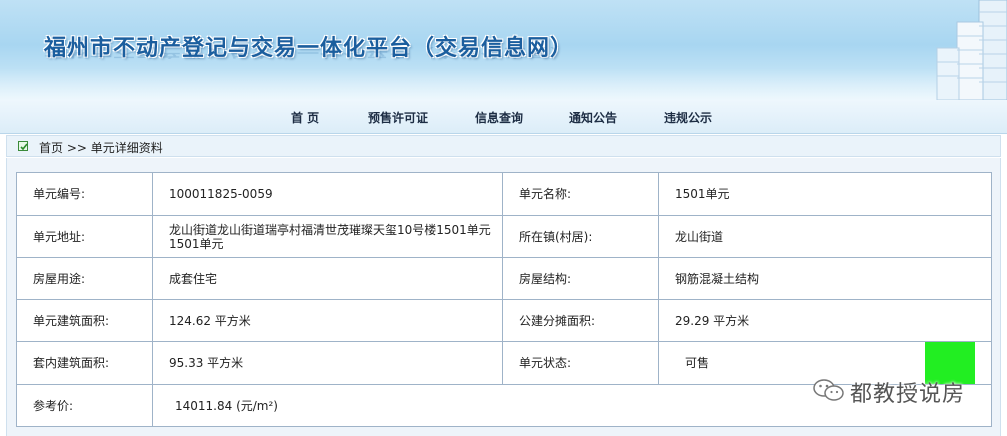 Image resolution: width=1007 pixels, height=436 pixels. What do you see at coordinates (580, 194) in the screenshot?
I see `unit-name-label: 单元名称:` at bounding box center [580, 194].